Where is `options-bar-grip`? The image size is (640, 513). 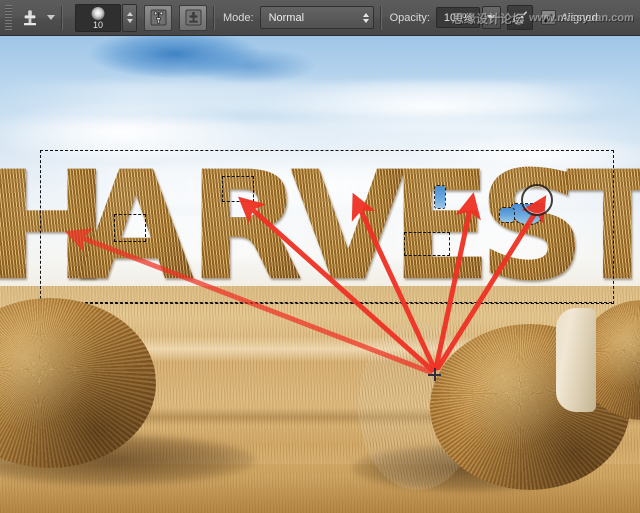
options-bar-grip is located at coordinates (8, 17).